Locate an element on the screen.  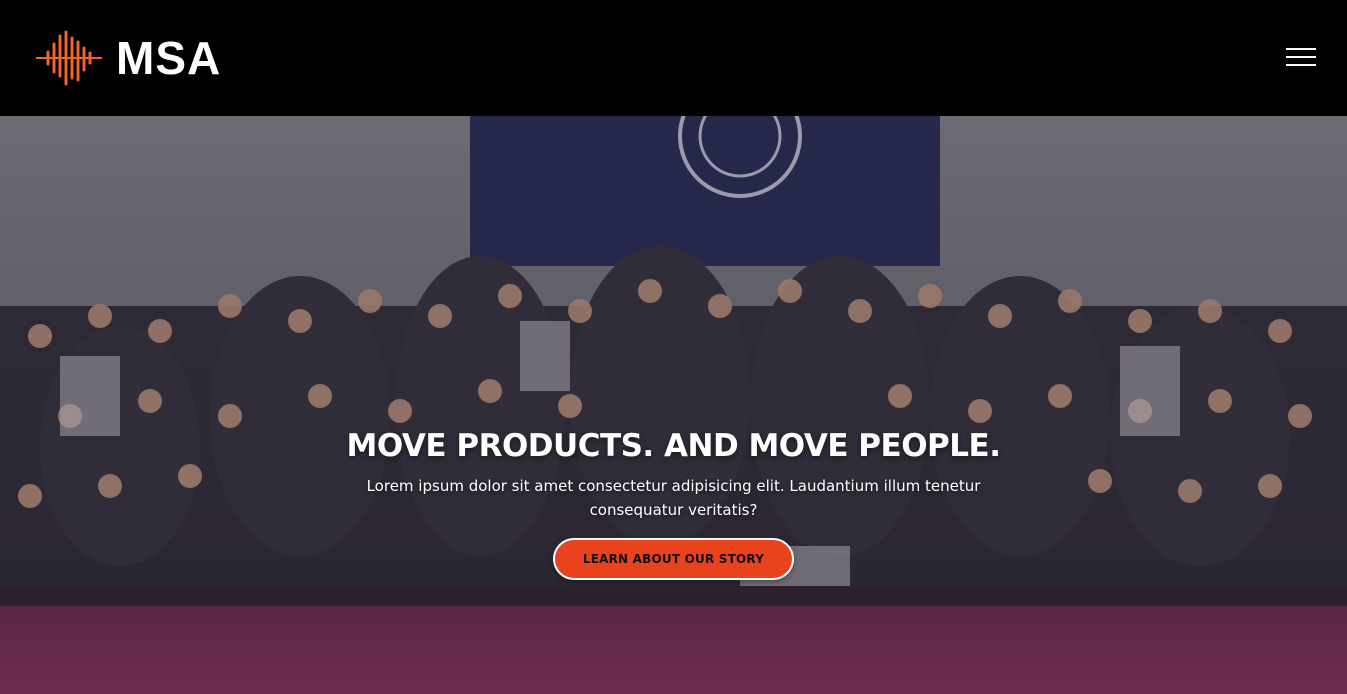
hamburger-menu-icon is located at coordinates (1301, 57).